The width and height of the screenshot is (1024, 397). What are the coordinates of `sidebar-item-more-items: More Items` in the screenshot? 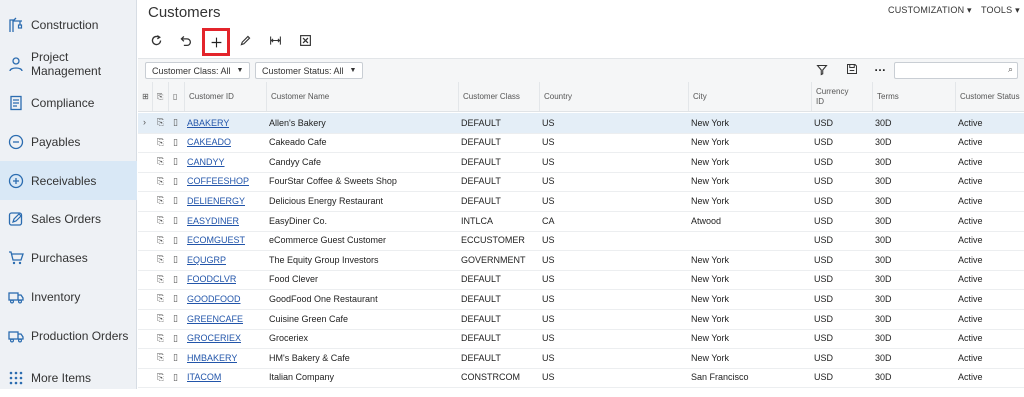 It's located at (68, 377).